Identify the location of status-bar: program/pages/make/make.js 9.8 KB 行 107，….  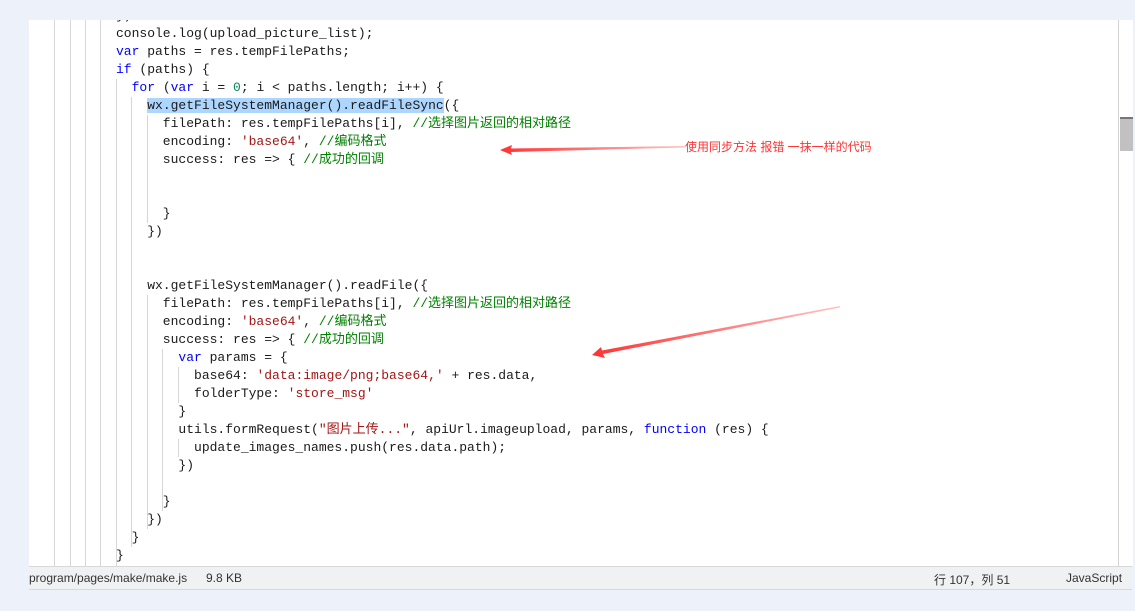
(580, 578).